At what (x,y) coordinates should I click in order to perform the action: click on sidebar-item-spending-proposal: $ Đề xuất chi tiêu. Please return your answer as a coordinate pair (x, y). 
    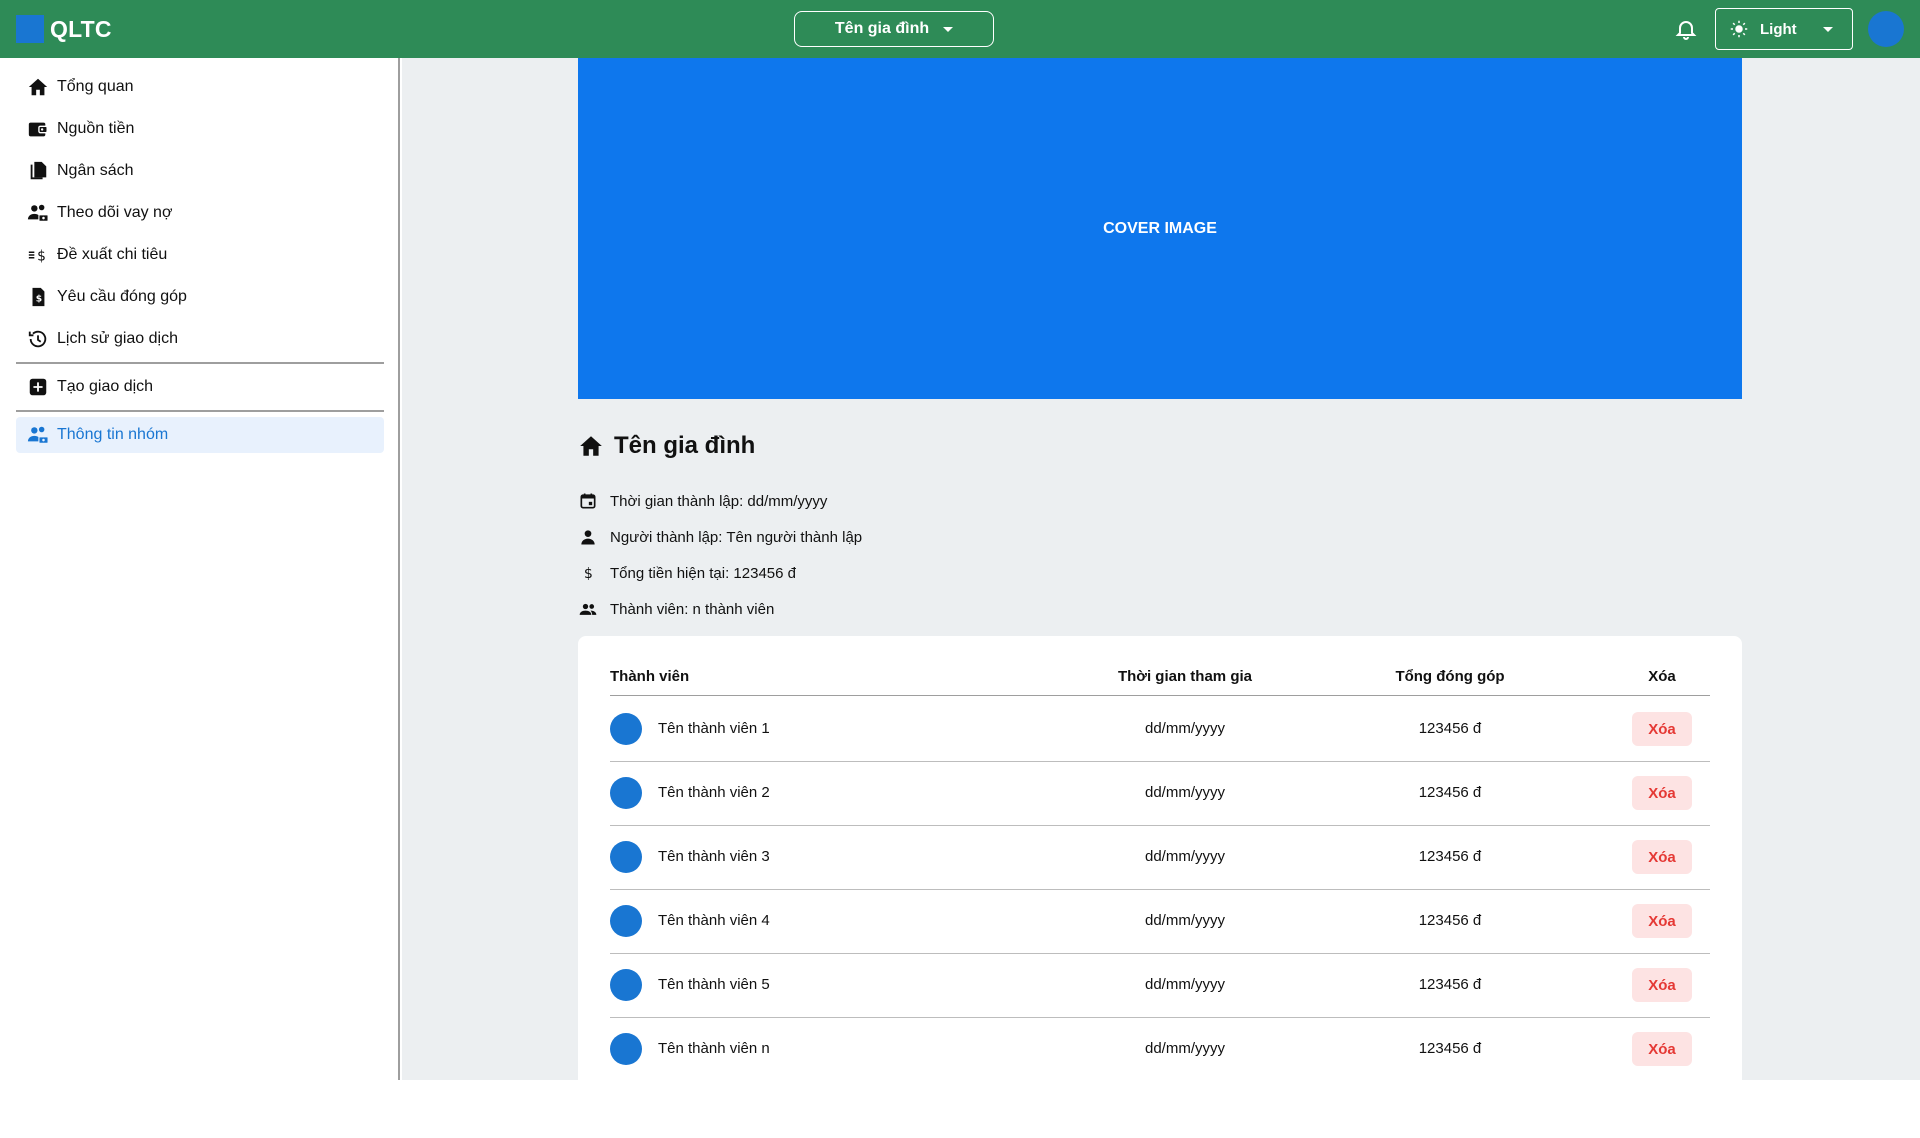
    Looking at the image, I should click on (200, 255).